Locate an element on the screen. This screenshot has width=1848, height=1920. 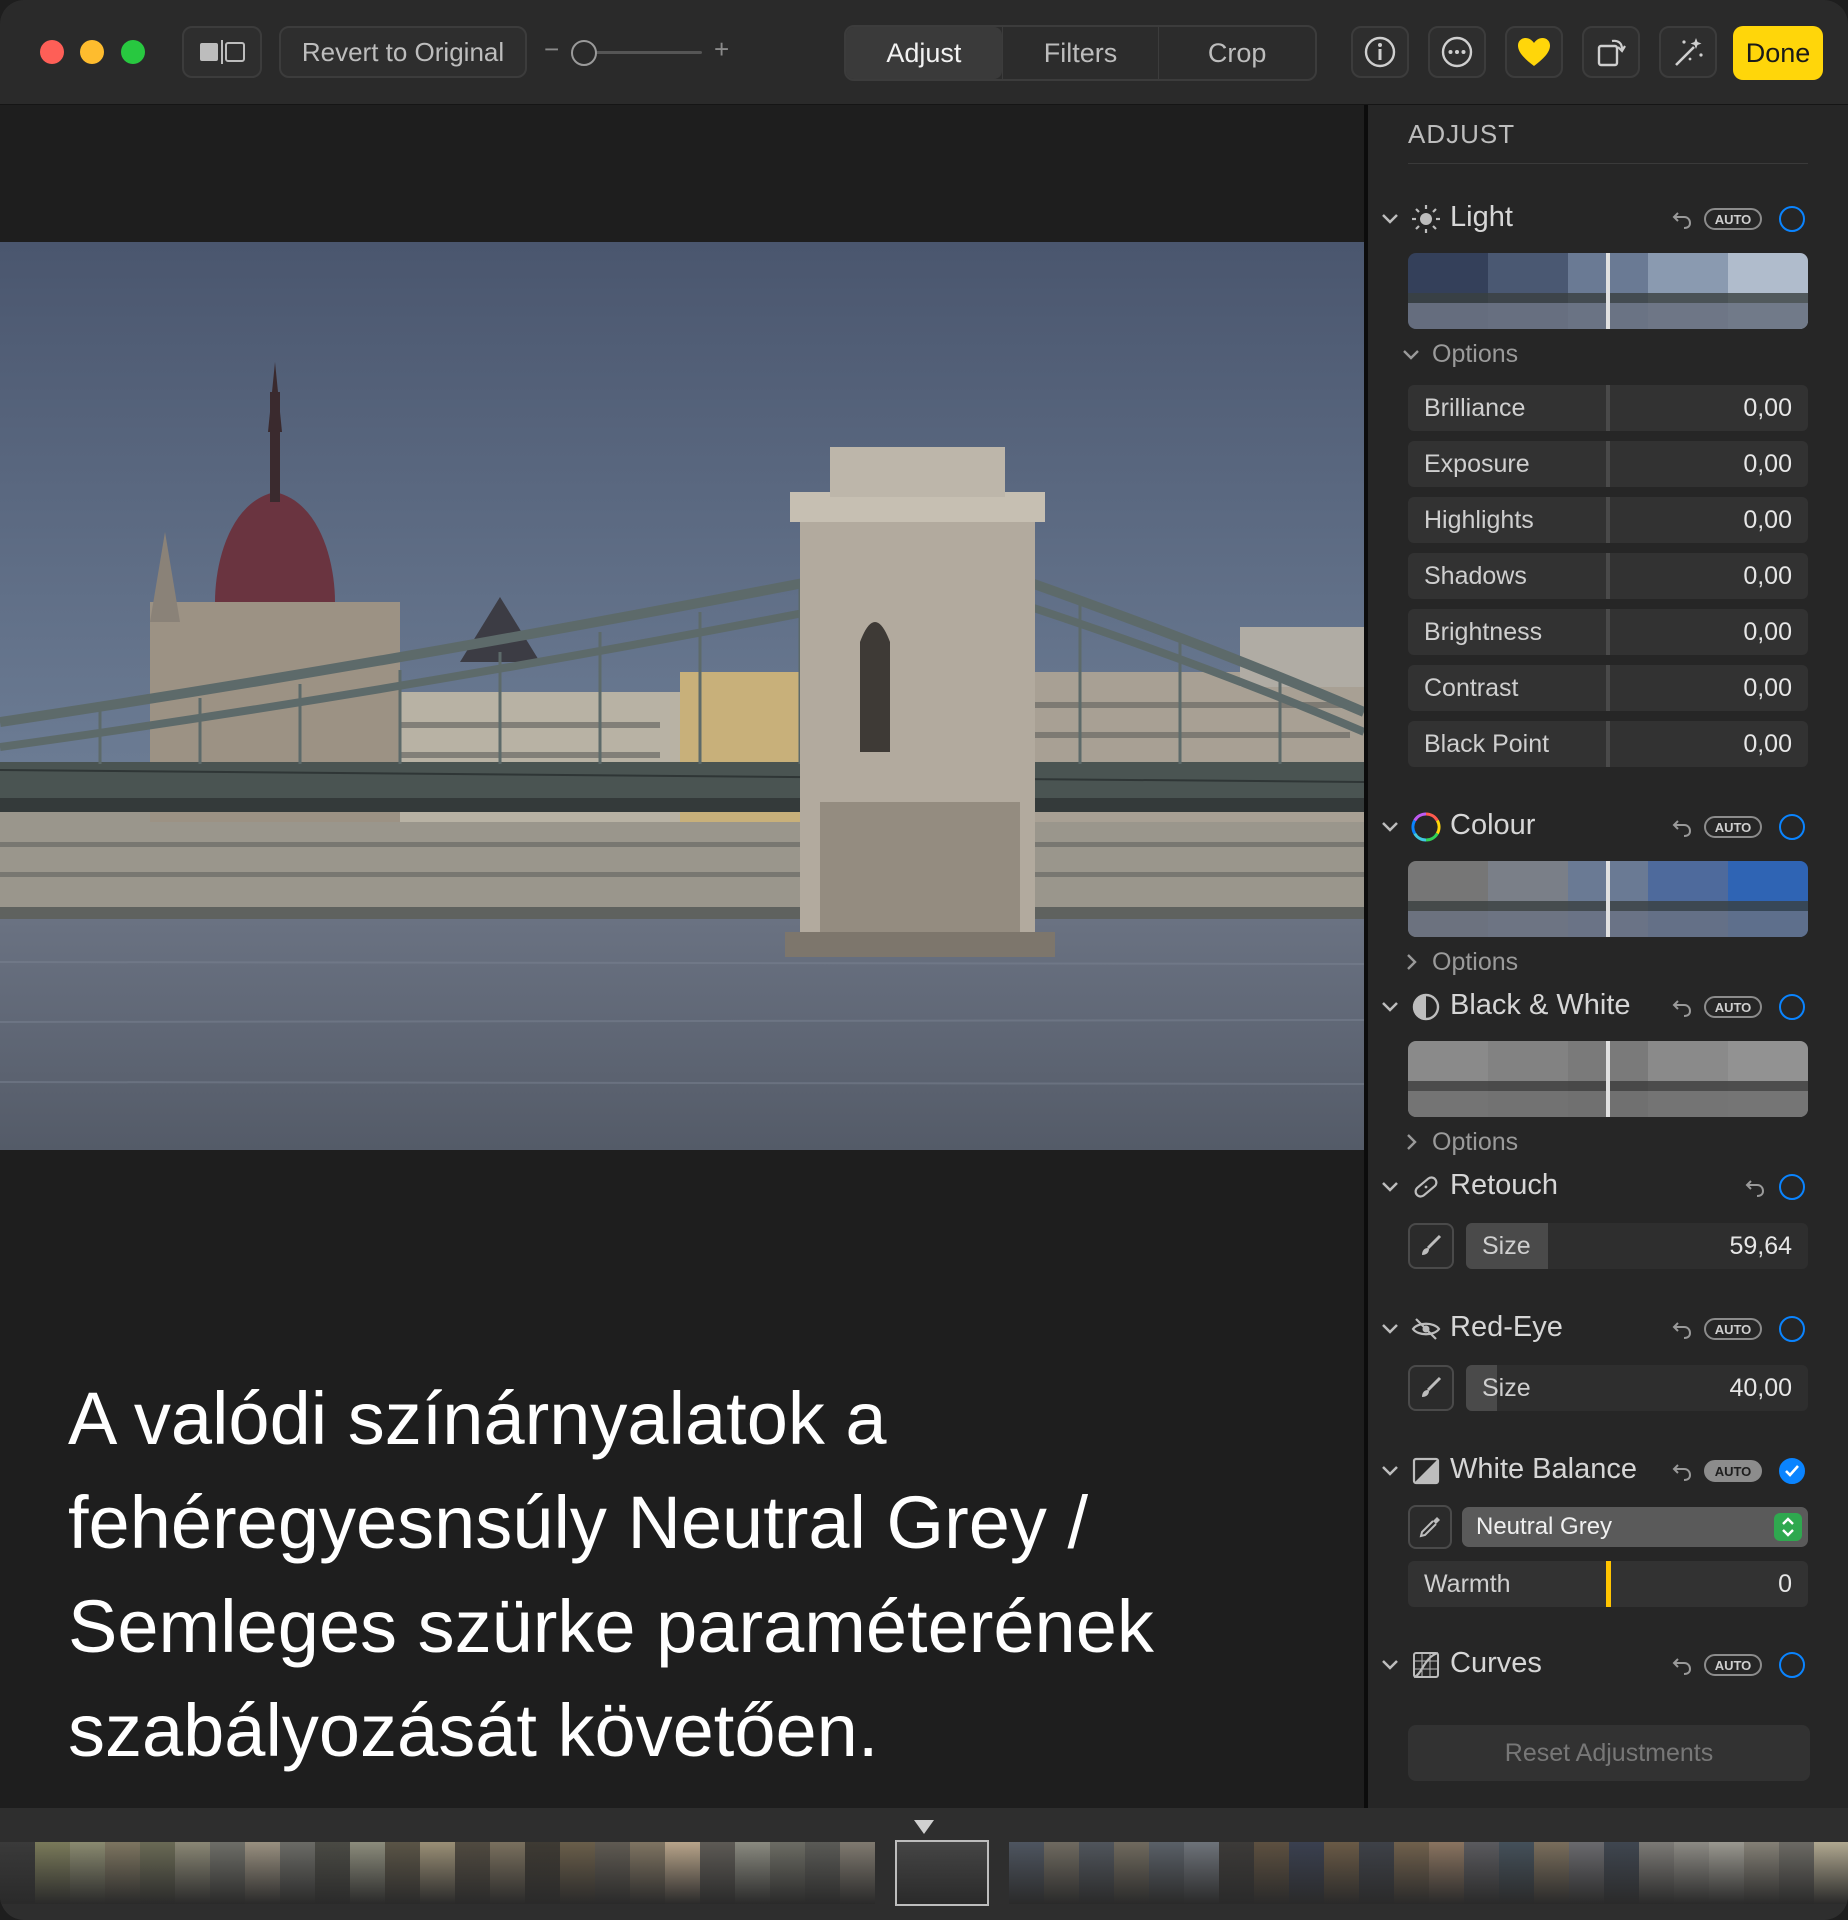
info-button is located at coordinates (1380, 52).